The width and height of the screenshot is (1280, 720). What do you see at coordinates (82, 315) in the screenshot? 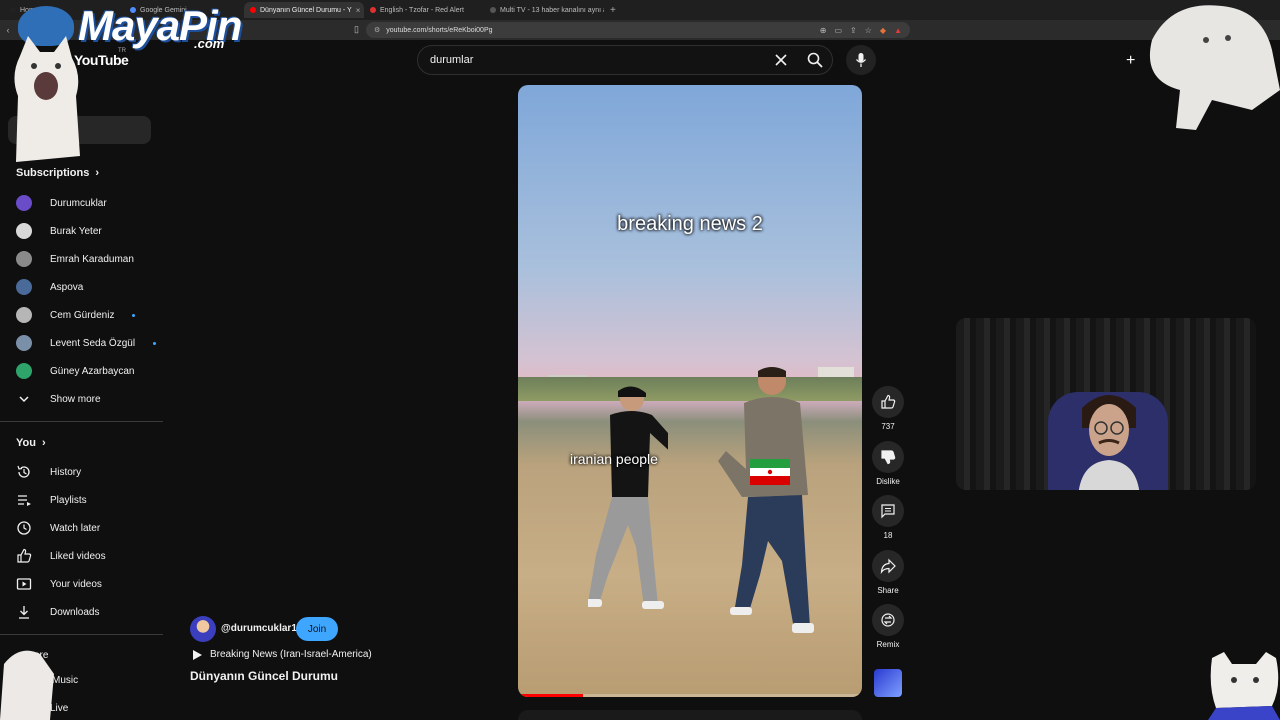
I see `subscription-name: Cem Gürdeniz` at bounding box center [82, 315].